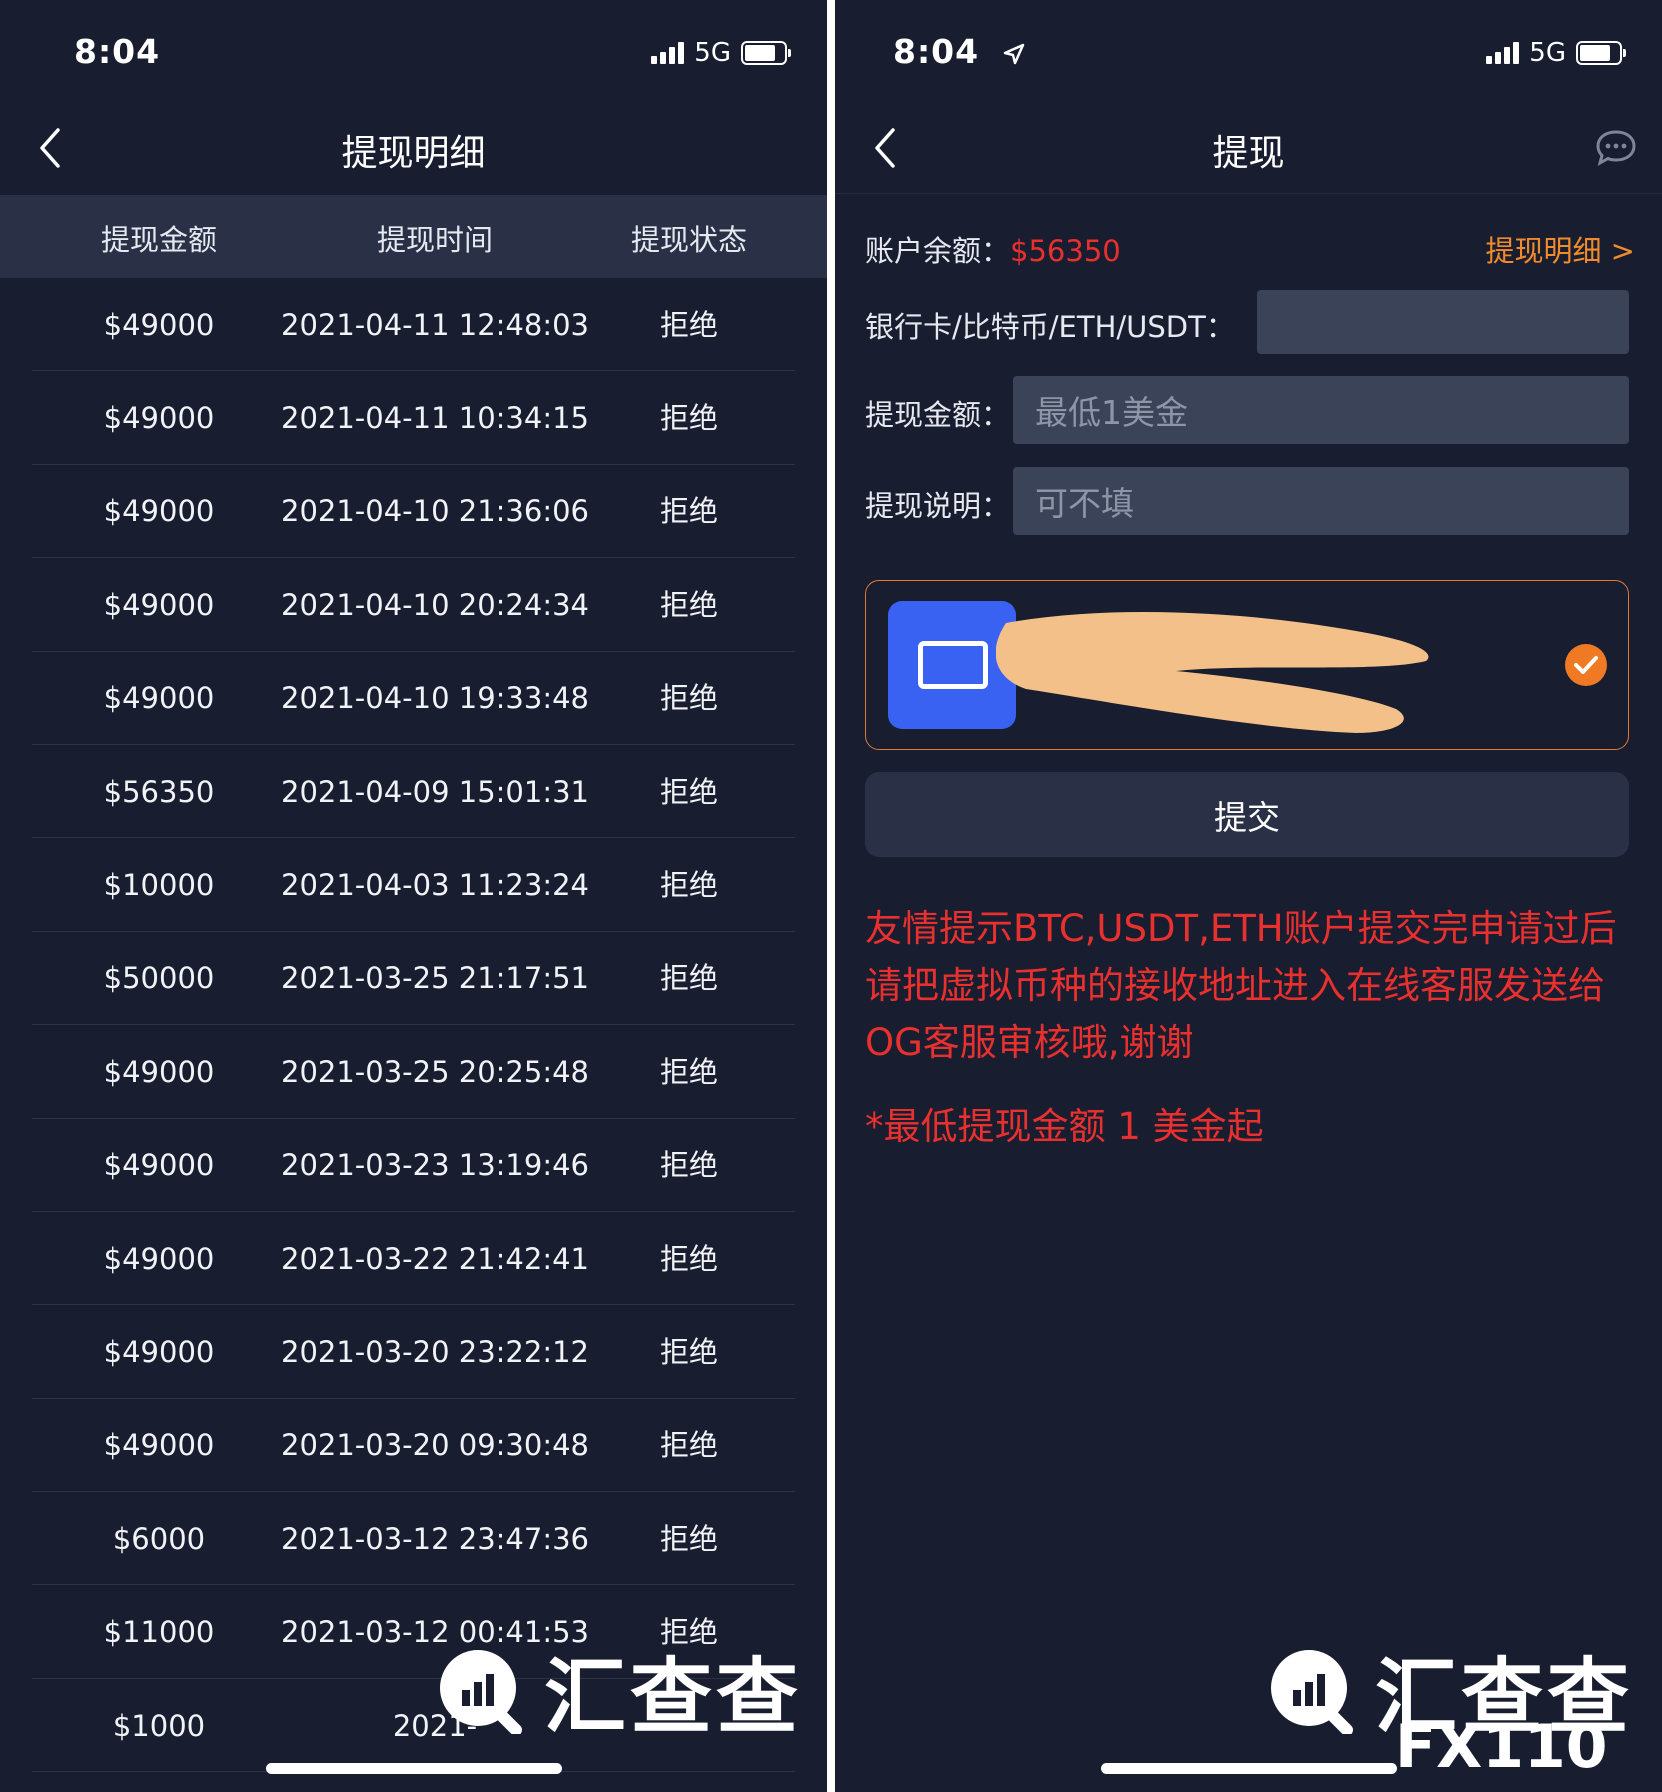  Describe the element at coordinates (673, 1697) in the screenshot. I see `watermark-brand: 汇查查` at that location.